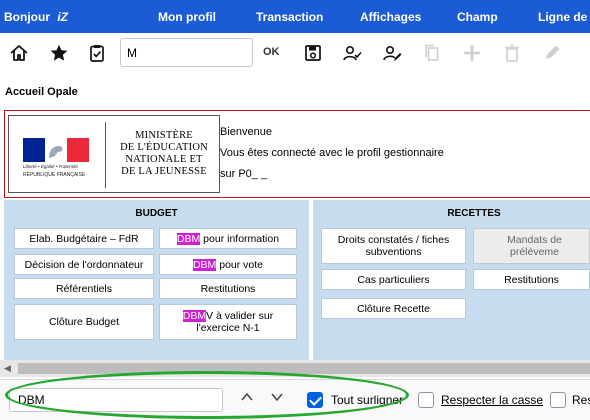  I want to click on button-label: pour information, so click(240, 238).